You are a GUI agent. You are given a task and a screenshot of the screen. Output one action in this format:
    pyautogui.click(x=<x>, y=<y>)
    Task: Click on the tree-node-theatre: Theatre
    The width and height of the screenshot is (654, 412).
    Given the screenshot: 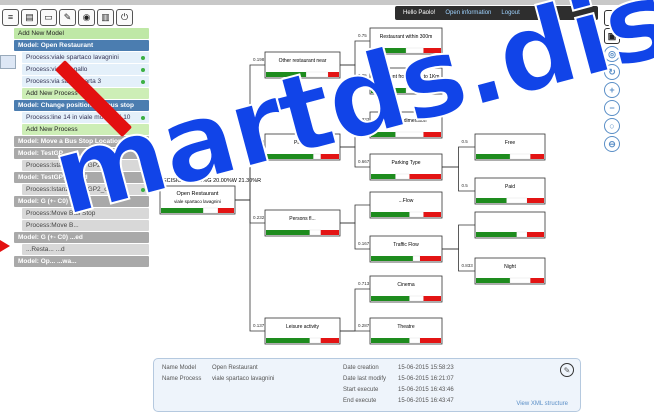 What is the action you would take?
    pyautogui.click(x=406, y=331)
    